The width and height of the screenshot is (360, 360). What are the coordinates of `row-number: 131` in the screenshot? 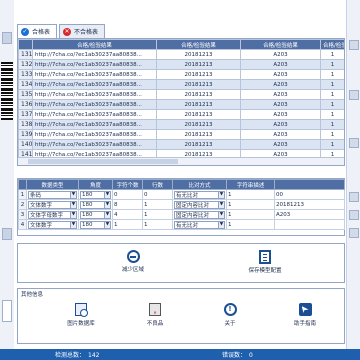 It's located at (25, 54).